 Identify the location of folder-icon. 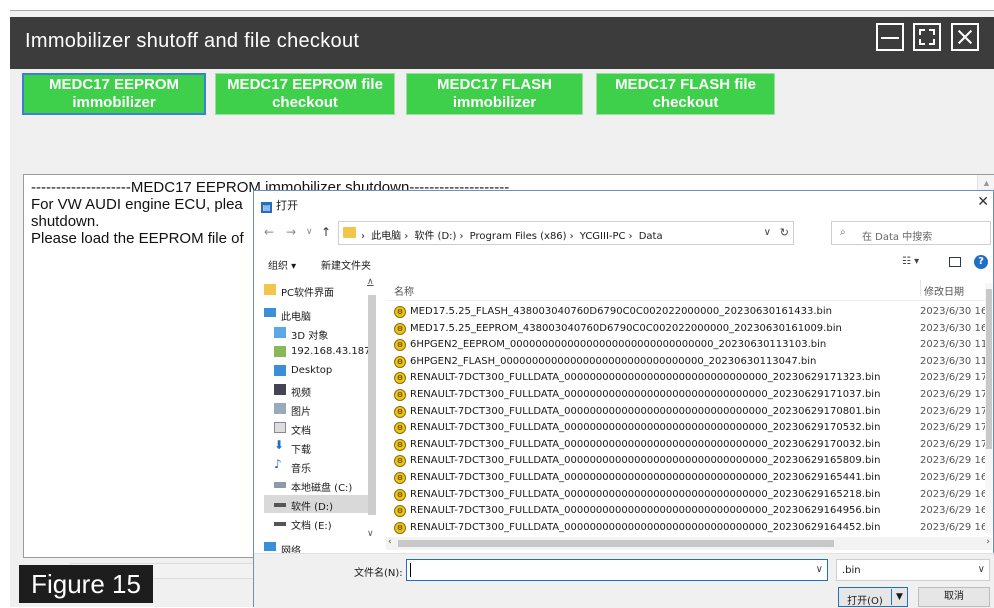
(349, 232).